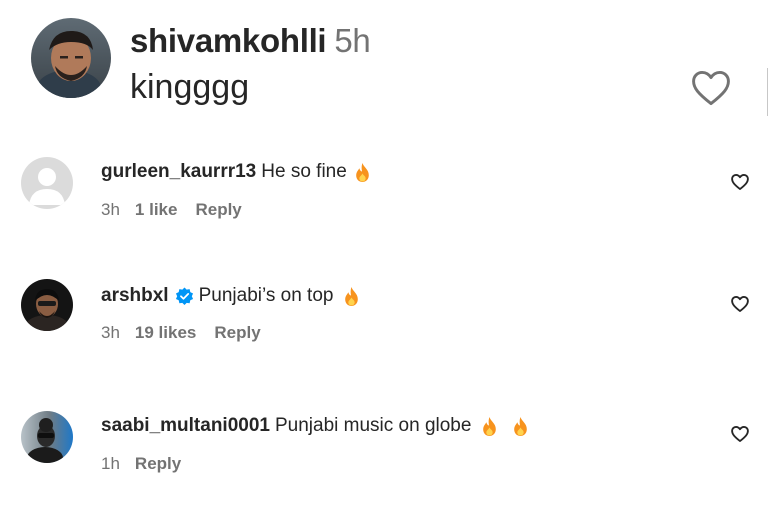 The height and width of the screenshot is (515, 770). What do you see at coordinates (352, 40) in the screenshot?
I see `comment-time: 5h` at bounding box center [352, 40].